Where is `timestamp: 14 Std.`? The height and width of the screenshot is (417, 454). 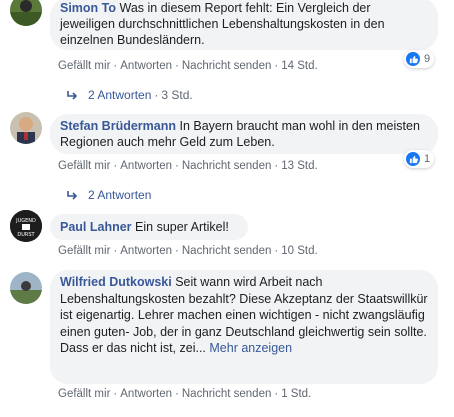
timestamp: 14 Std. is located at coordinates (299, 66).